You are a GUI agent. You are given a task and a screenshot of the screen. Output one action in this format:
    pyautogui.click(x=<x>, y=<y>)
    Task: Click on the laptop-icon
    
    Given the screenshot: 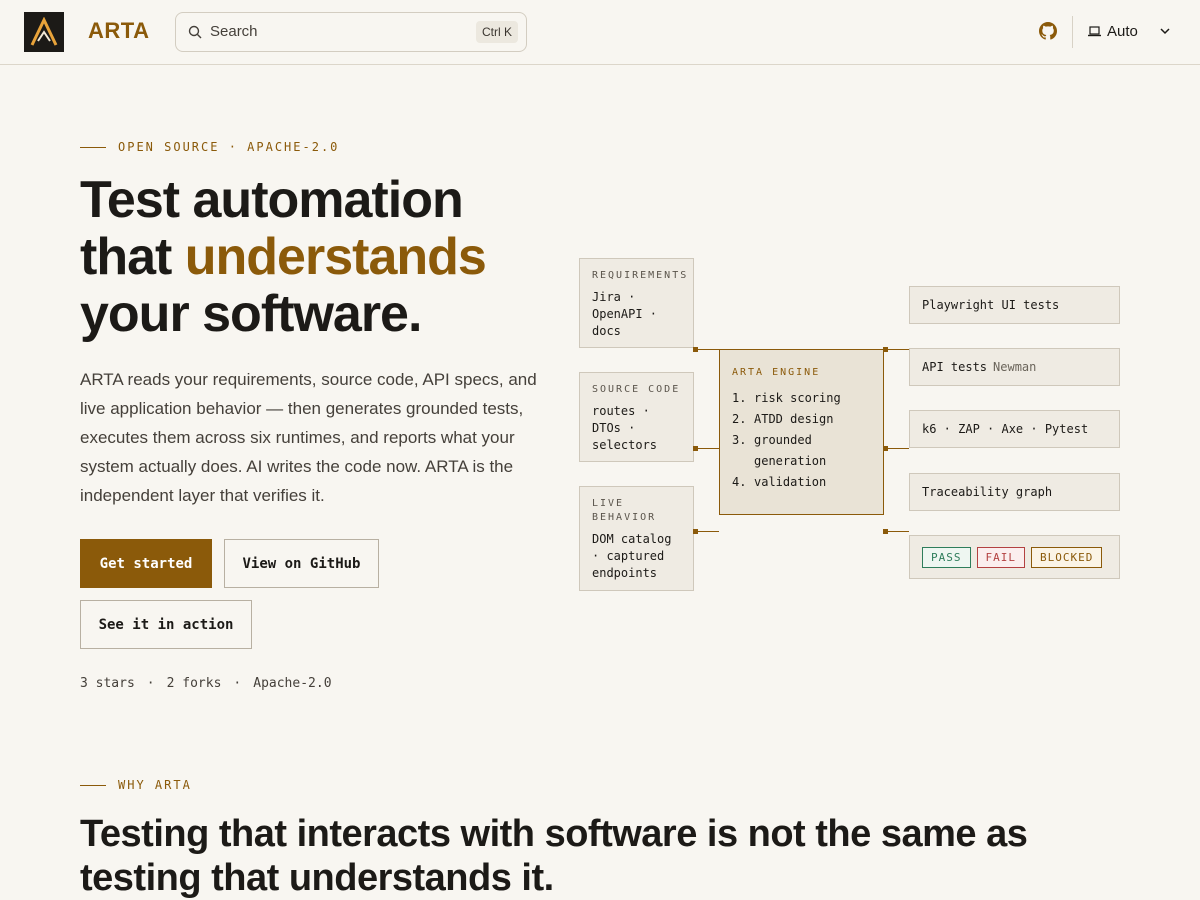 What is the action you would take?
    pyautogui.click(x=1094, y=30)
    